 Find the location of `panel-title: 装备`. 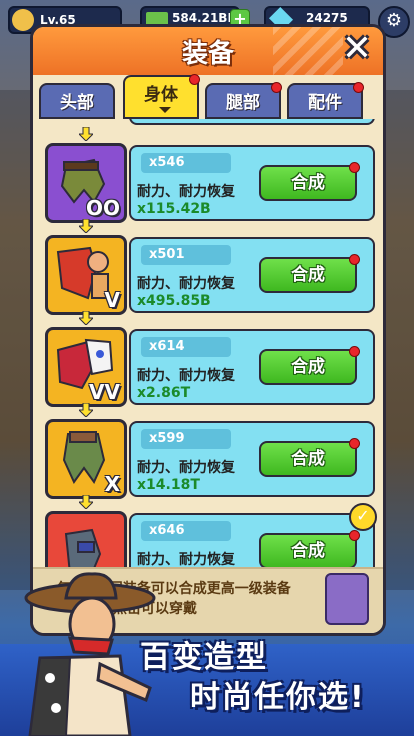

panel-title: 装备 is located at coordinates (207, 54).